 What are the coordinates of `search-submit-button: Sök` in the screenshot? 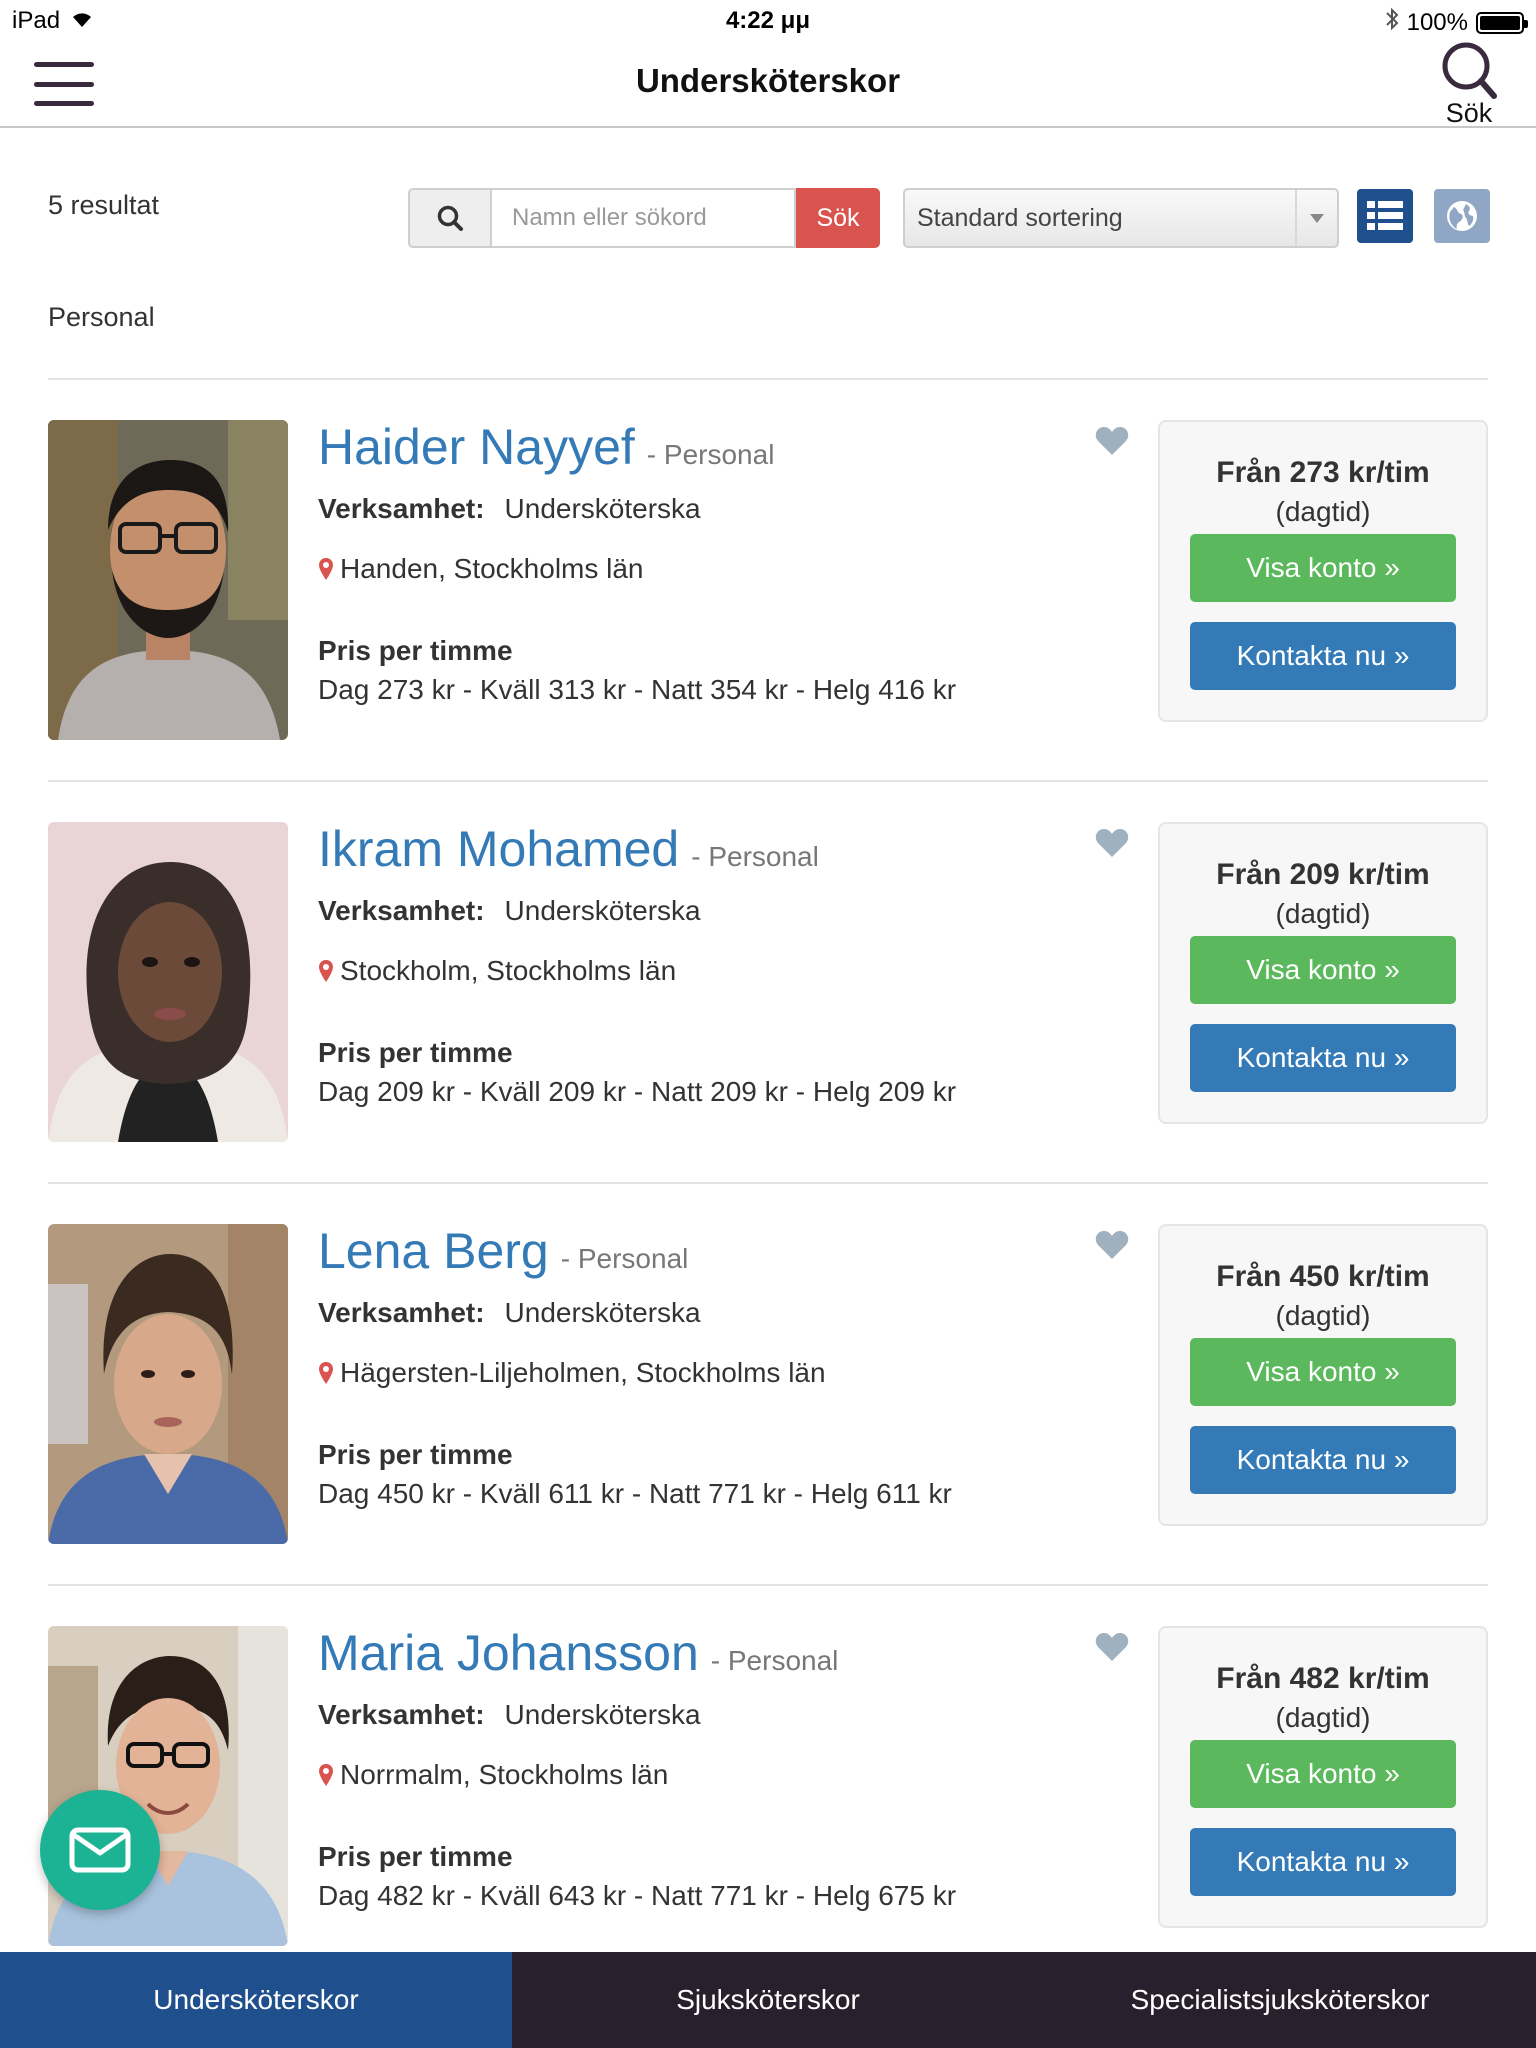 It's located at (838, 218).